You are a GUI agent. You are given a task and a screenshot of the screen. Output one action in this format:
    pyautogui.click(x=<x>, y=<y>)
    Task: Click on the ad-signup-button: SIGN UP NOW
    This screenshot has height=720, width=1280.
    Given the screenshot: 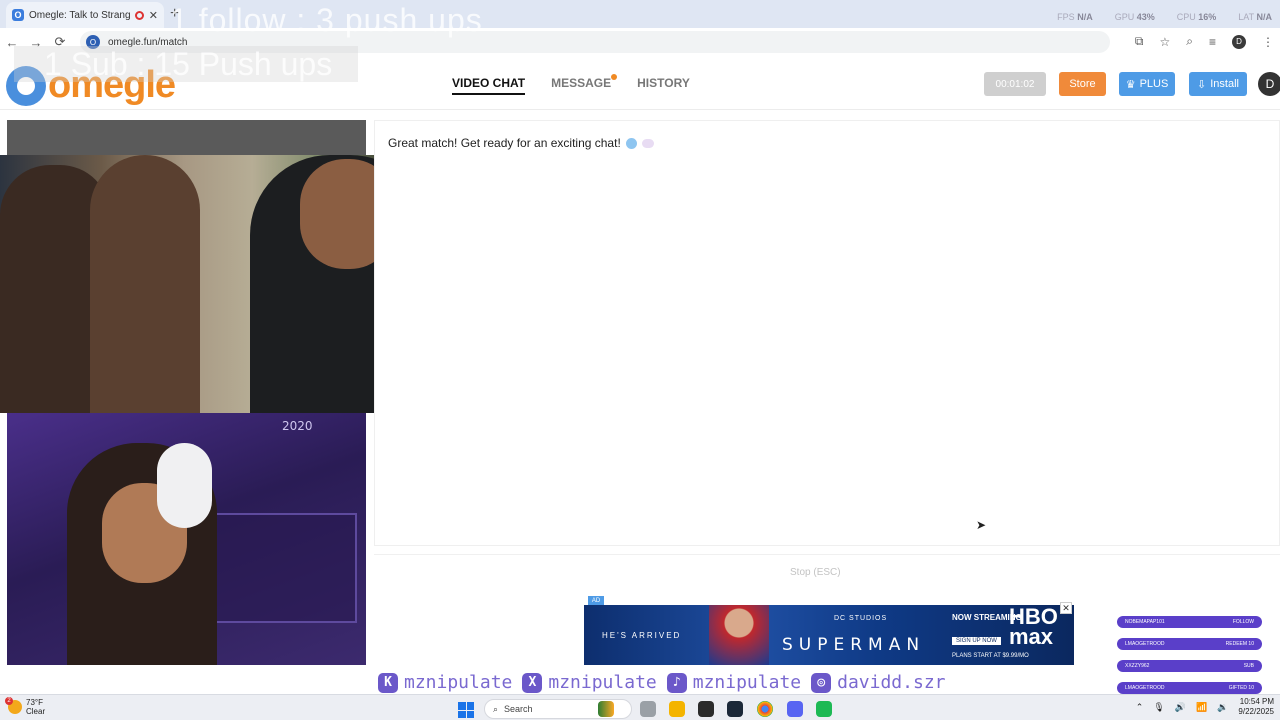 What is the action you would take?
    pyautogui.click(x=976, y=641)
    